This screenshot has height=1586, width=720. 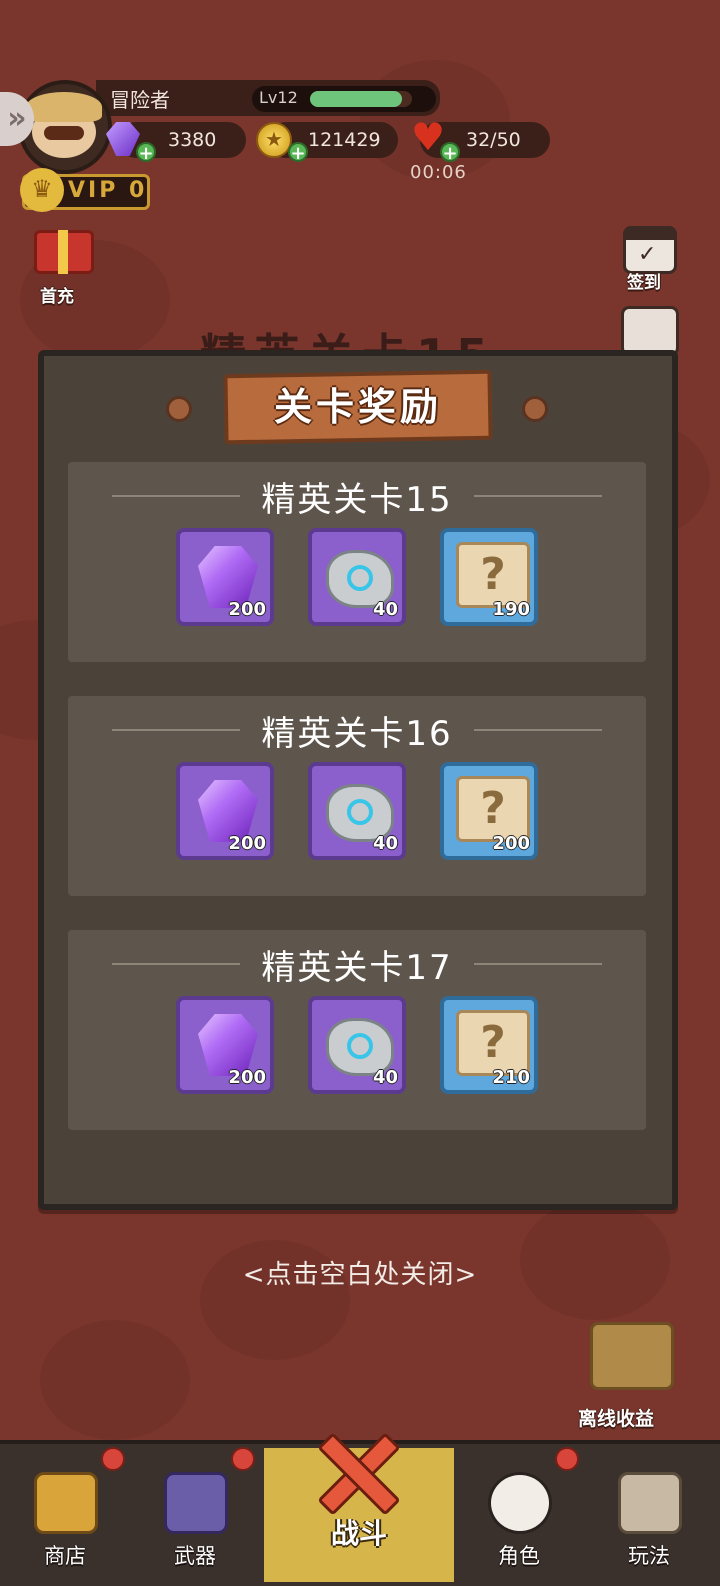 I want to click on nav-shop-label: 商店, so click(x=65, y=1556).